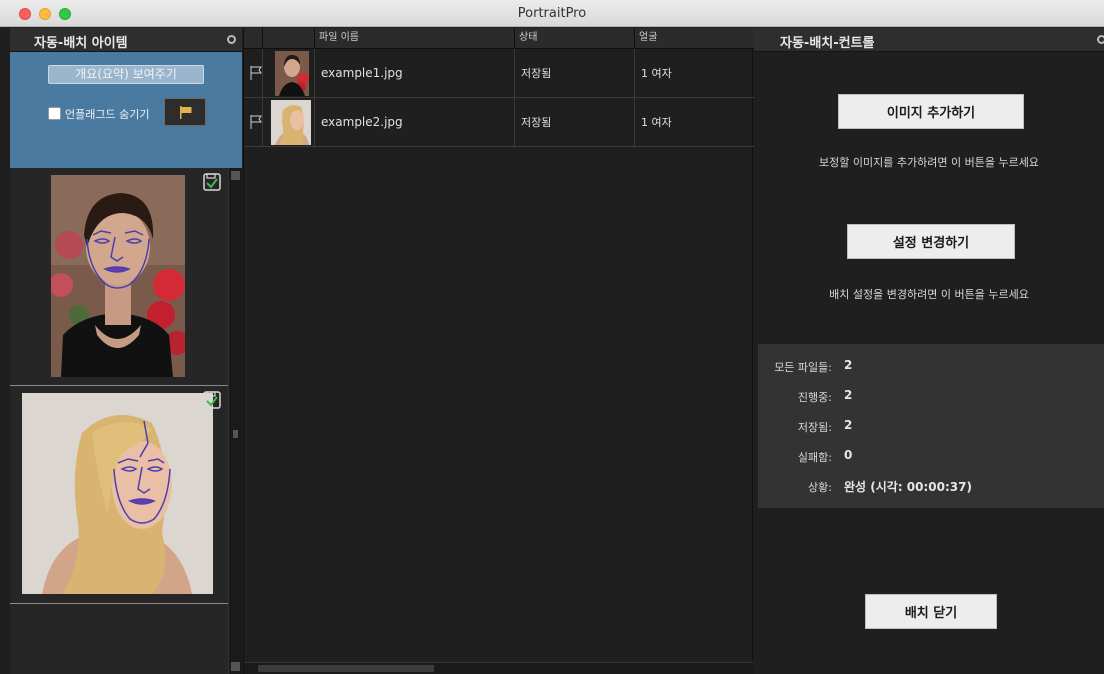 The image size is (1104, 674). Describe the element at coordinates (235, 175) in the screenshot. I see `scroll-up-arrow-icon` at that location.